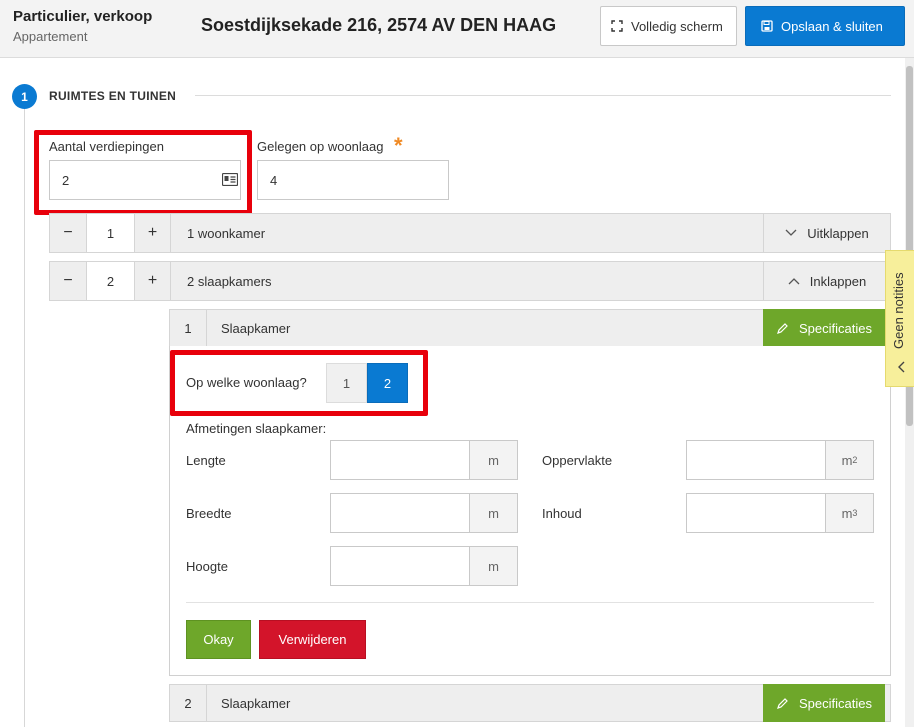  Describe the element at coordinates (780, 460) in the screenshot. I see `area-input: m2` at that location.